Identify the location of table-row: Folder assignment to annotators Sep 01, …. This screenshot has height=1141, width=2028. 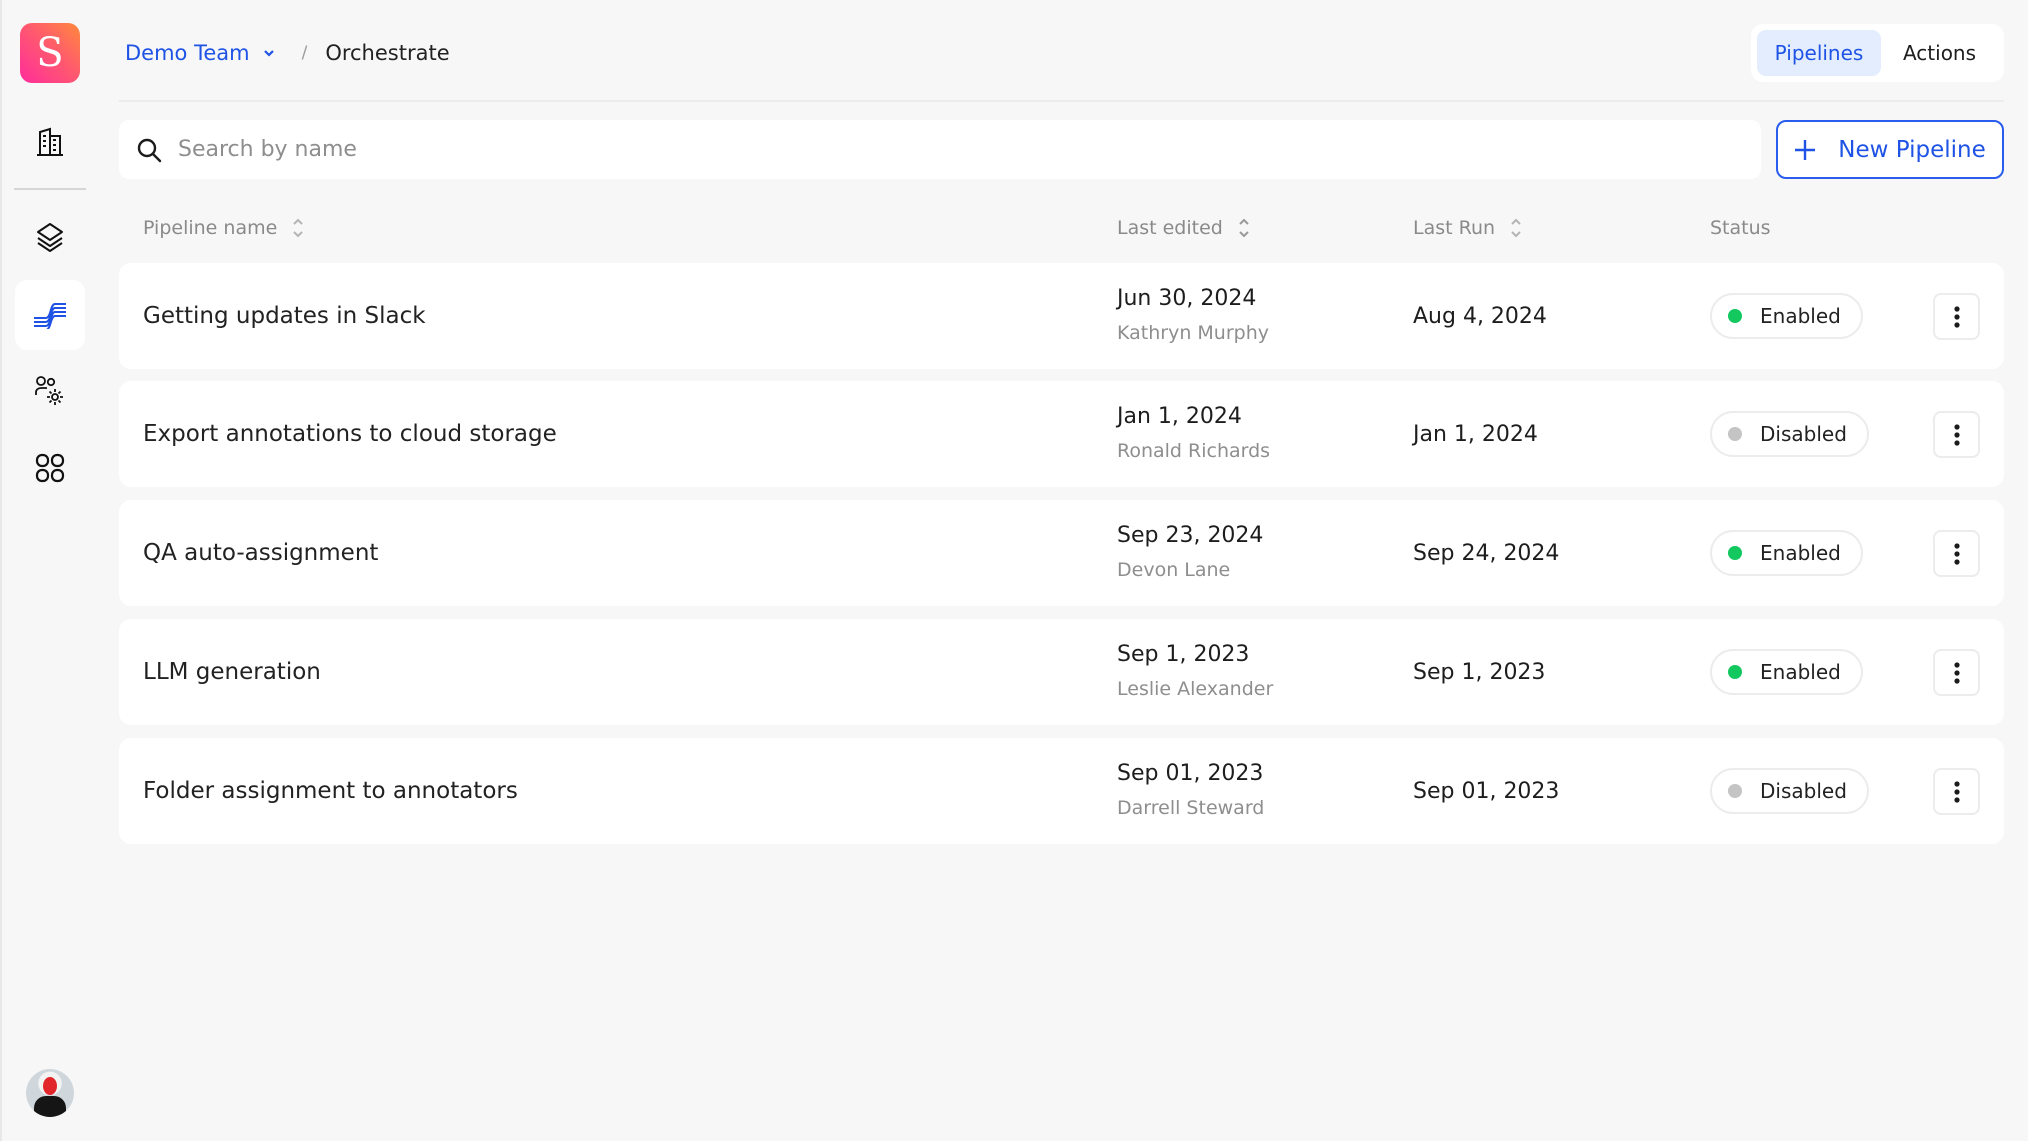
(1061, 791).